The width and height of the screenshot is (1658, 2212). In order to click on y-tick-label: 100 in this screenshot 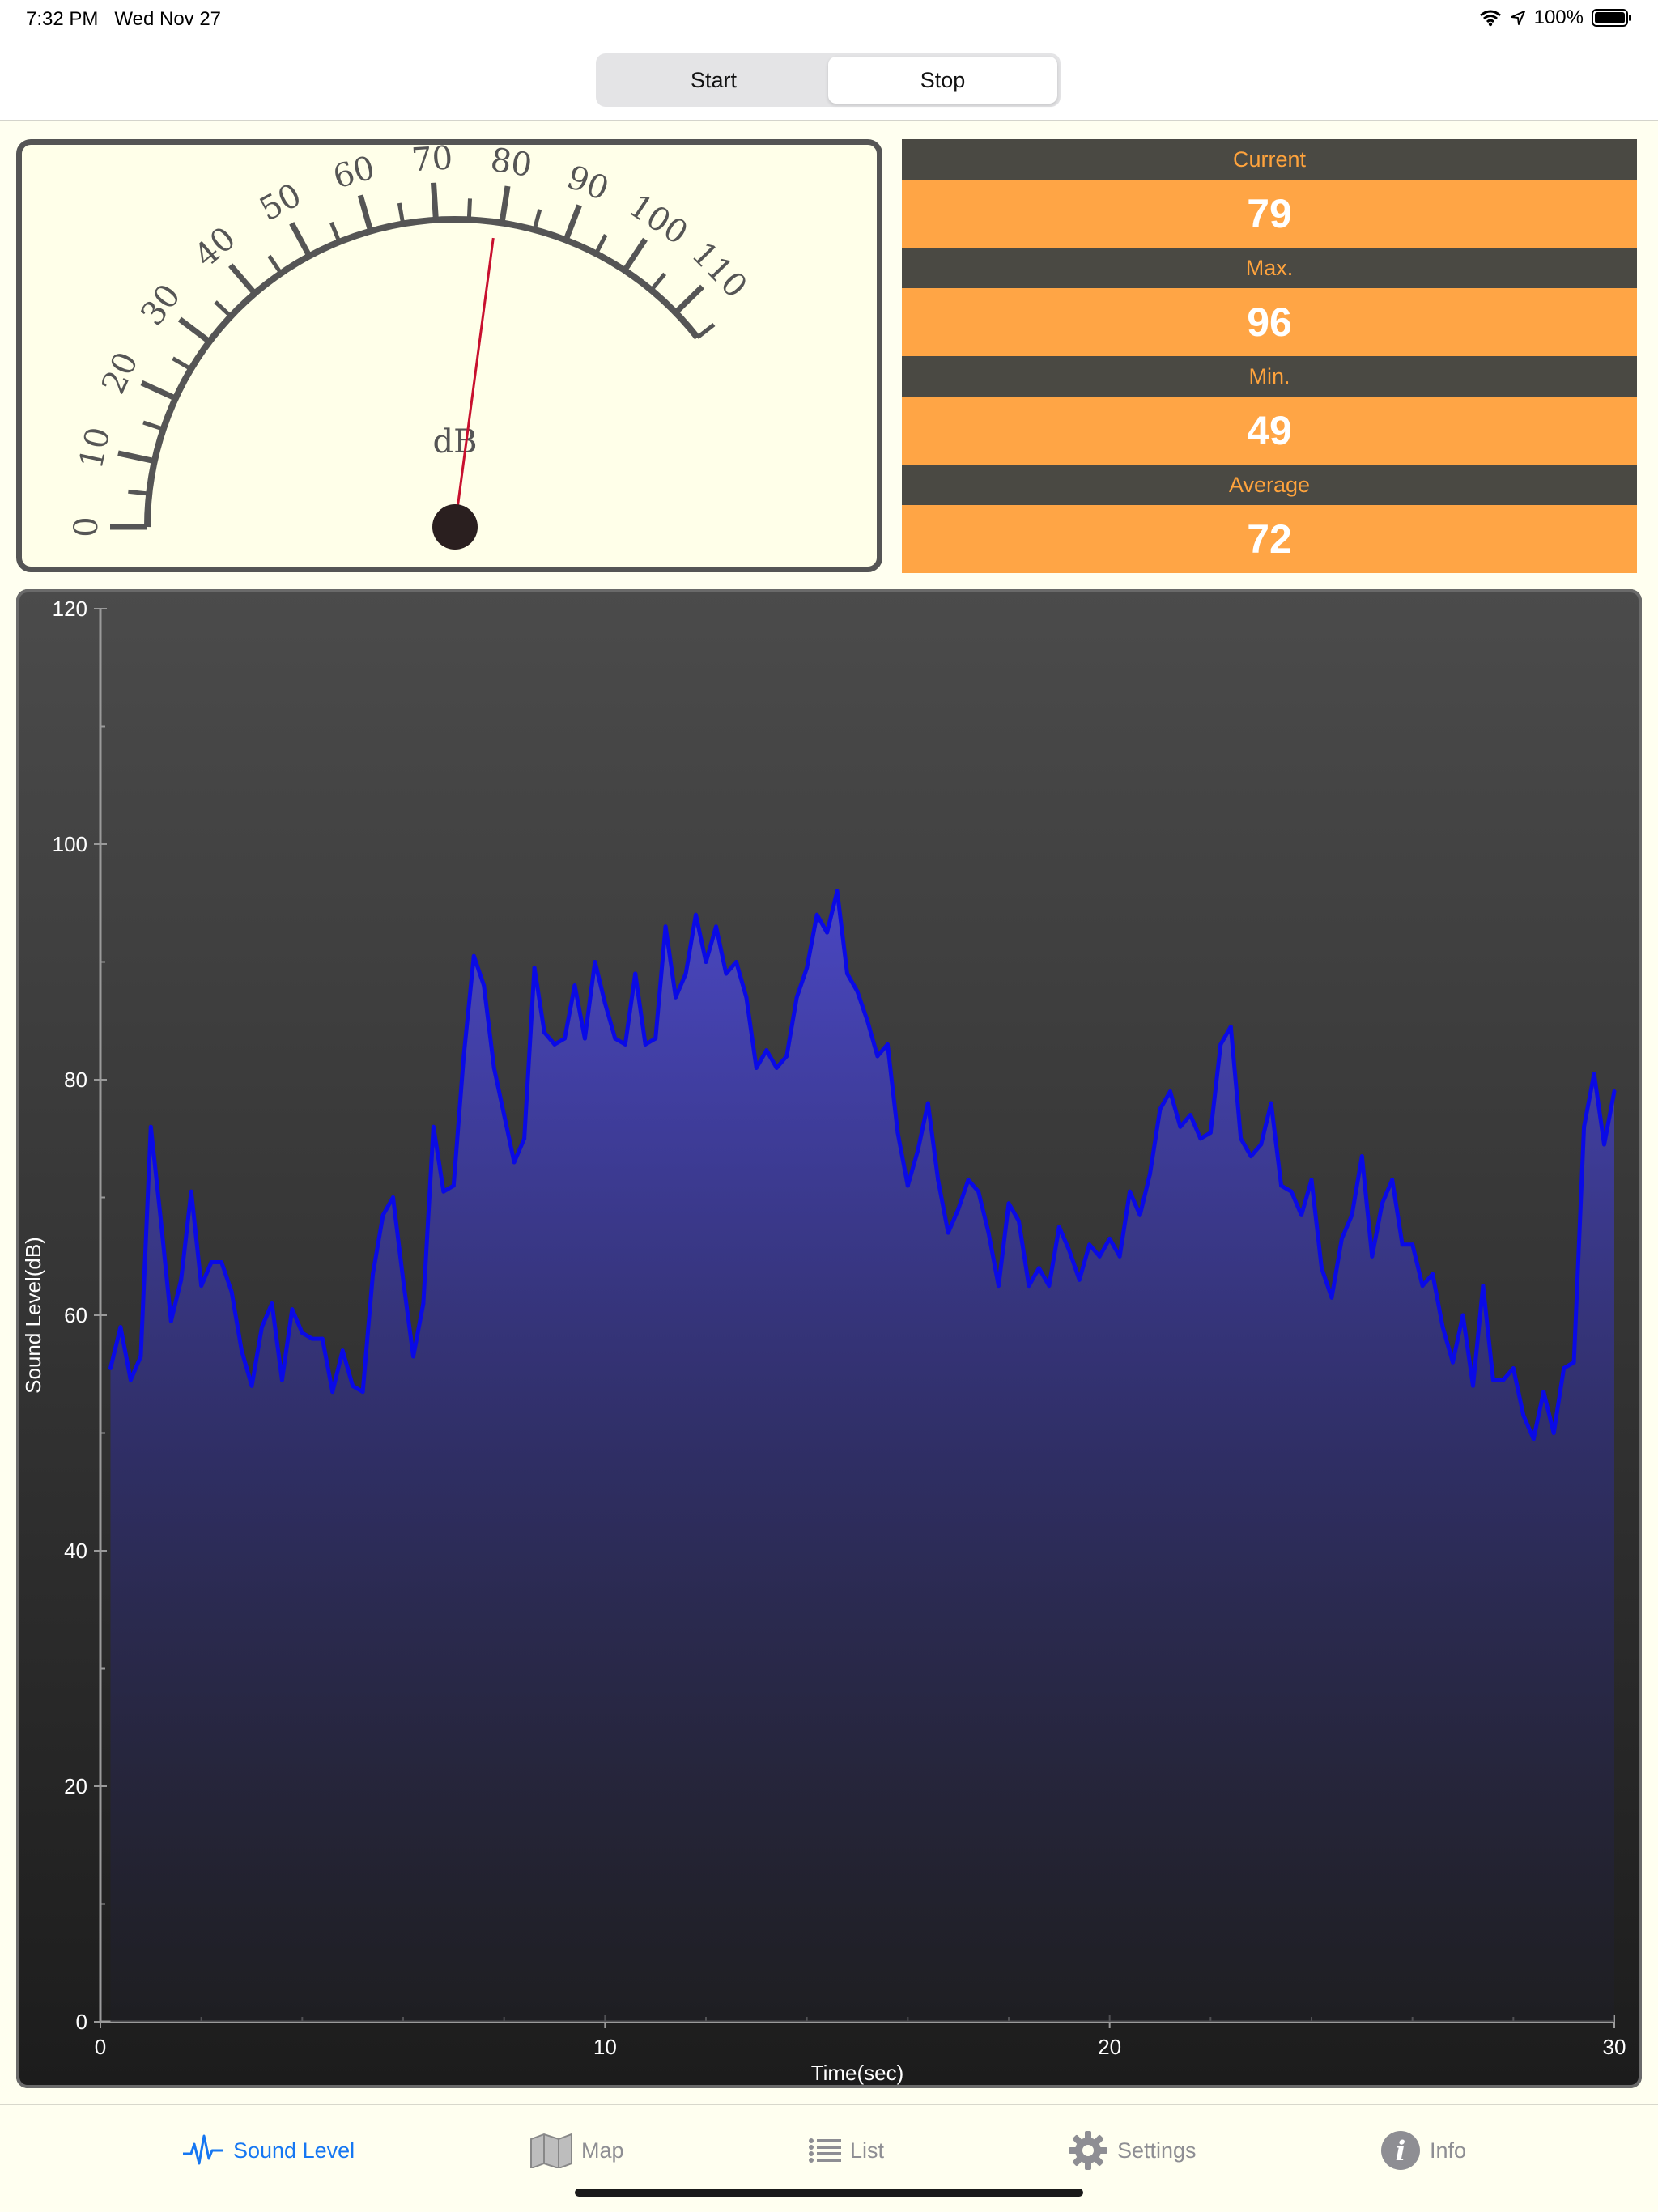, I will do `click(70, 844)`.